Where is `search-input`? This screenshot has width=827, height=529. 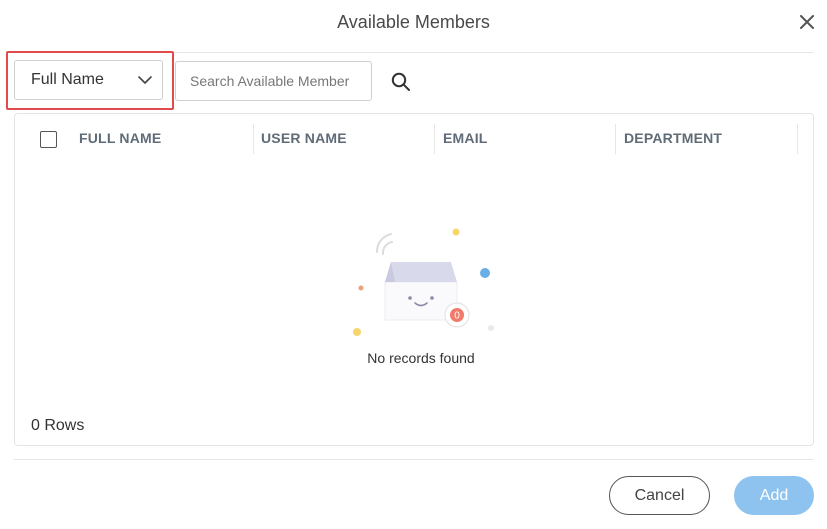 search-input is located at coordinates (273, 81).